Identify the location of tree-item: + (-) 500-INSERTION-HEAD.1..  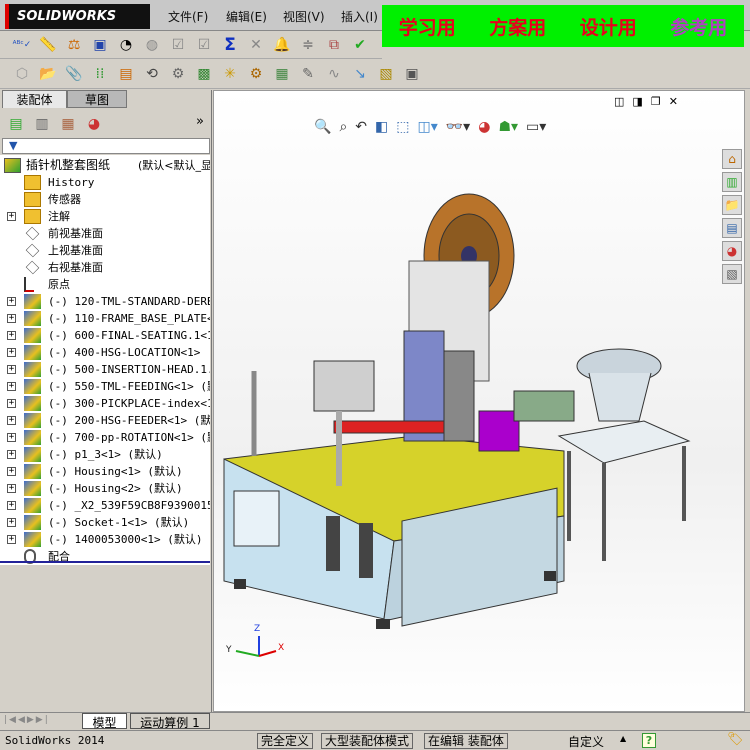
(105, 369).